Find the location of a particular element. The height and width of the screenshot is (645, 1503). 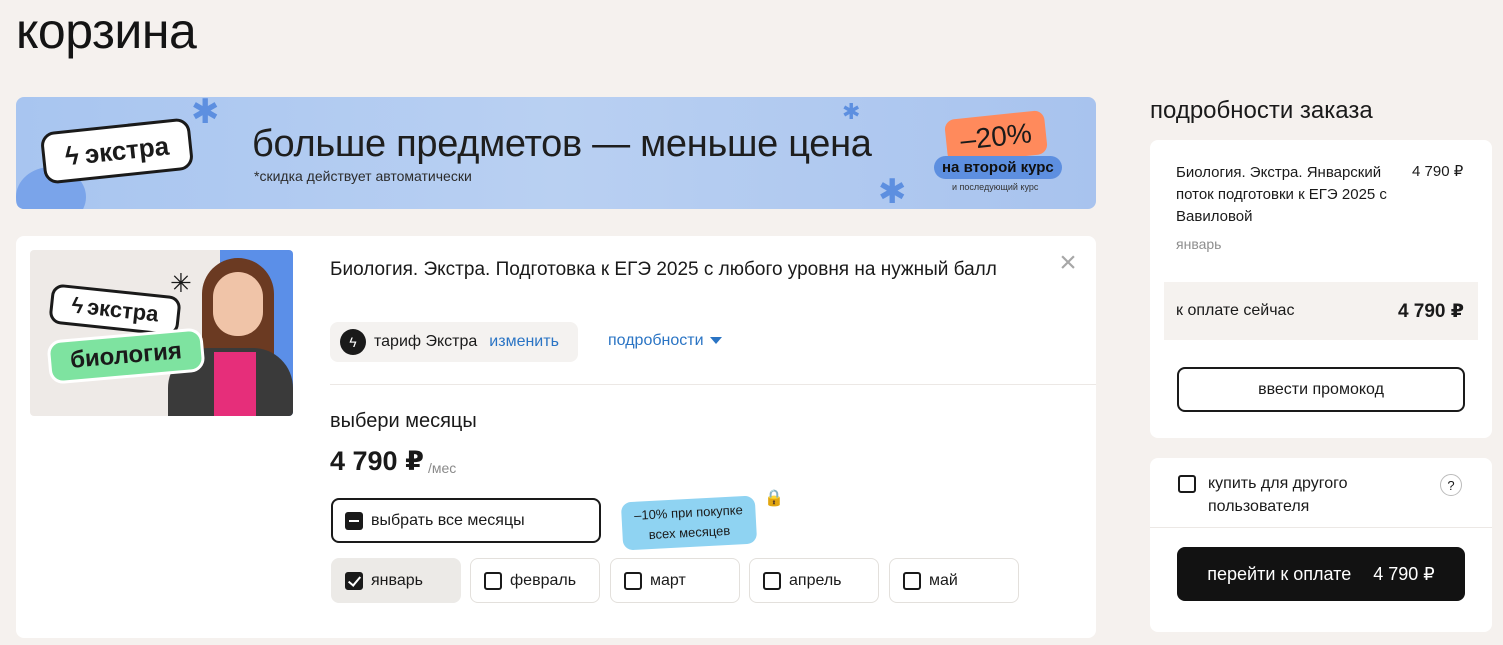

month-february: февраль is located at coordinates (535, 580).